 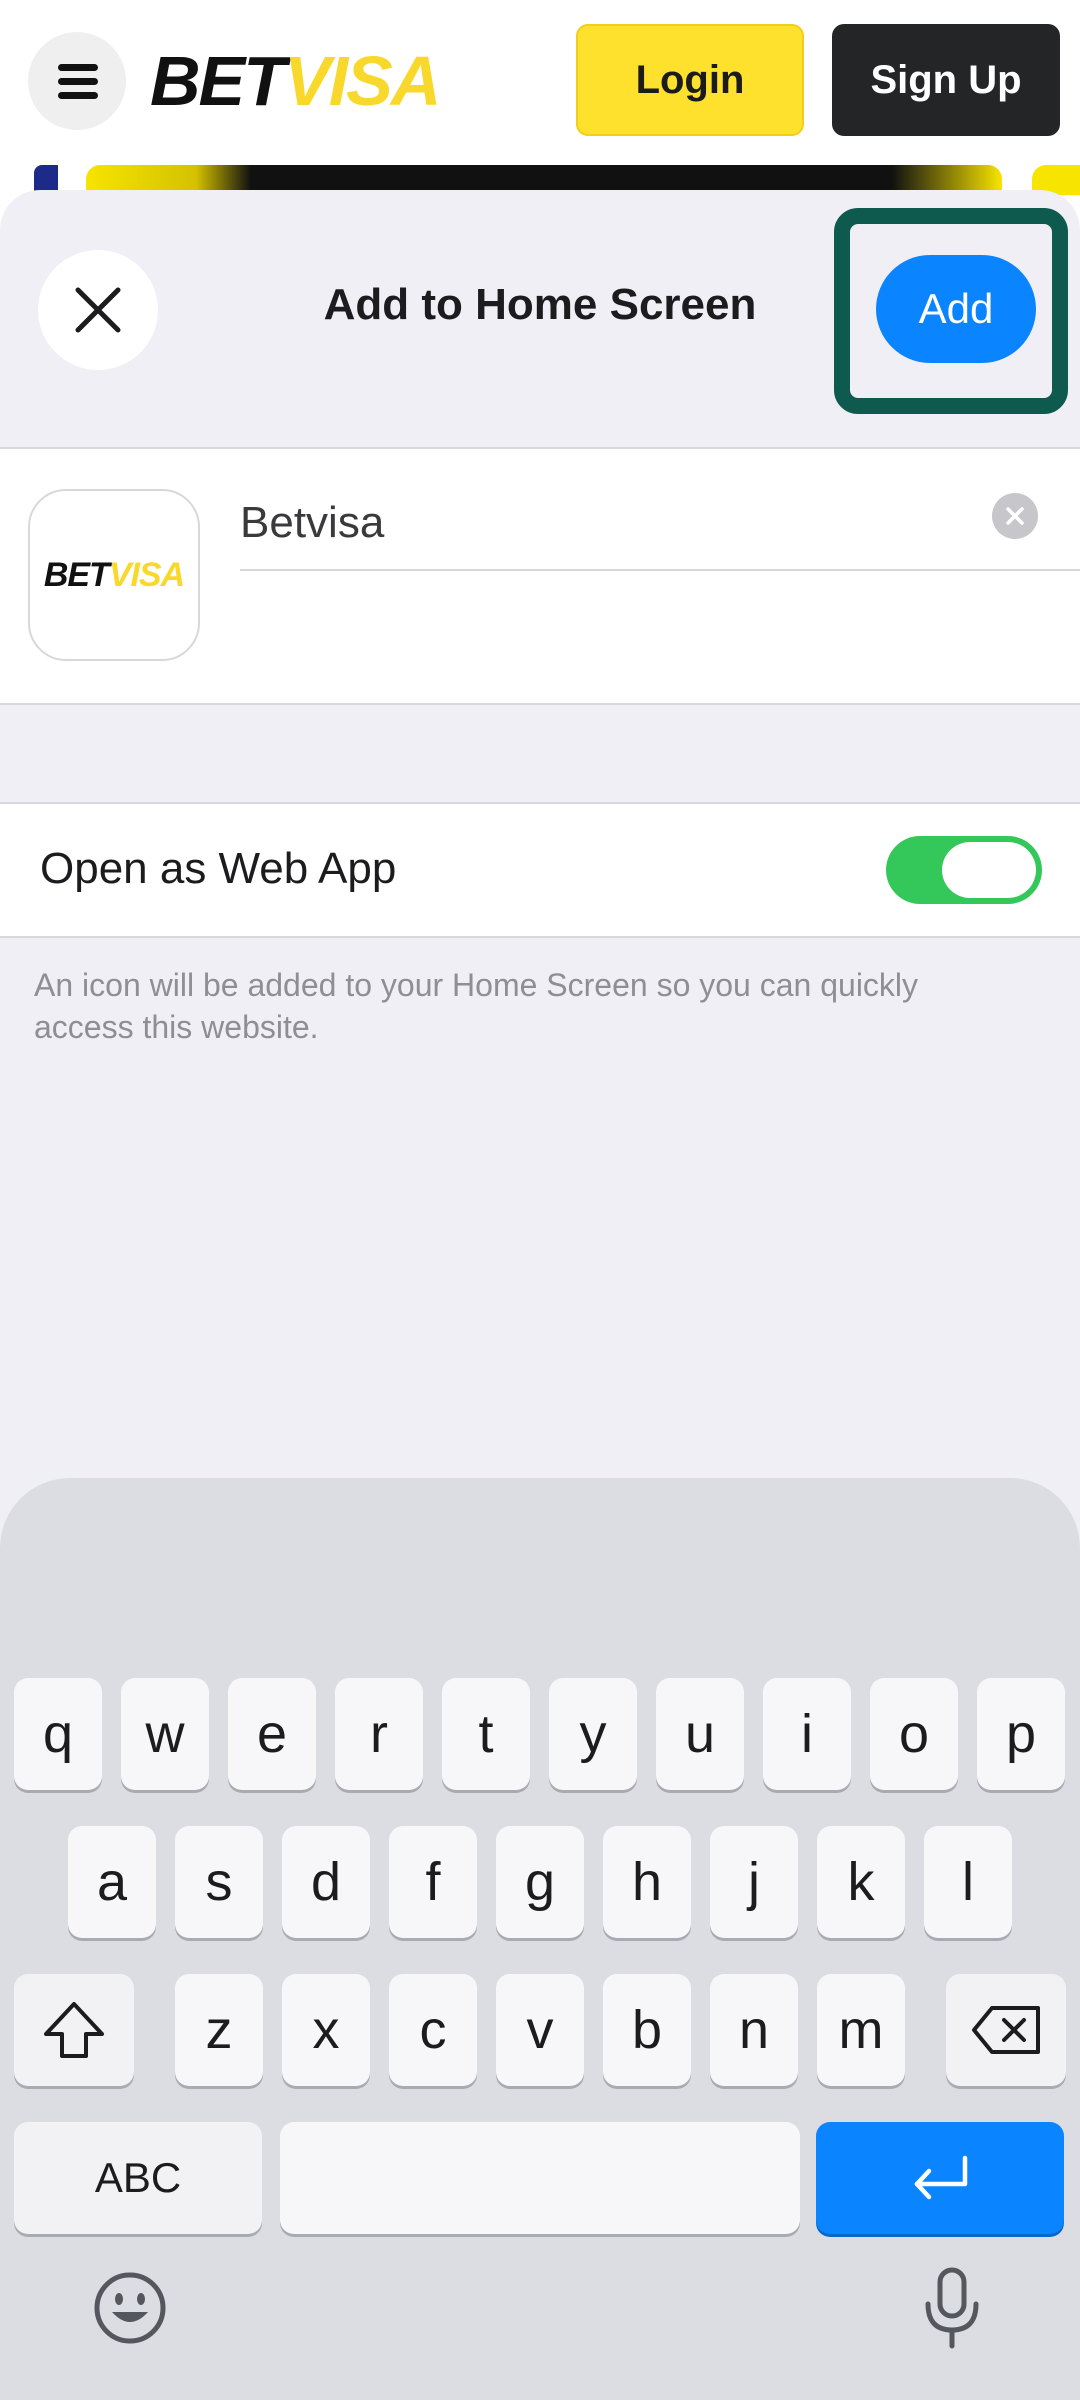 I want to click on key-e: e, so click(x=272, y=1734).